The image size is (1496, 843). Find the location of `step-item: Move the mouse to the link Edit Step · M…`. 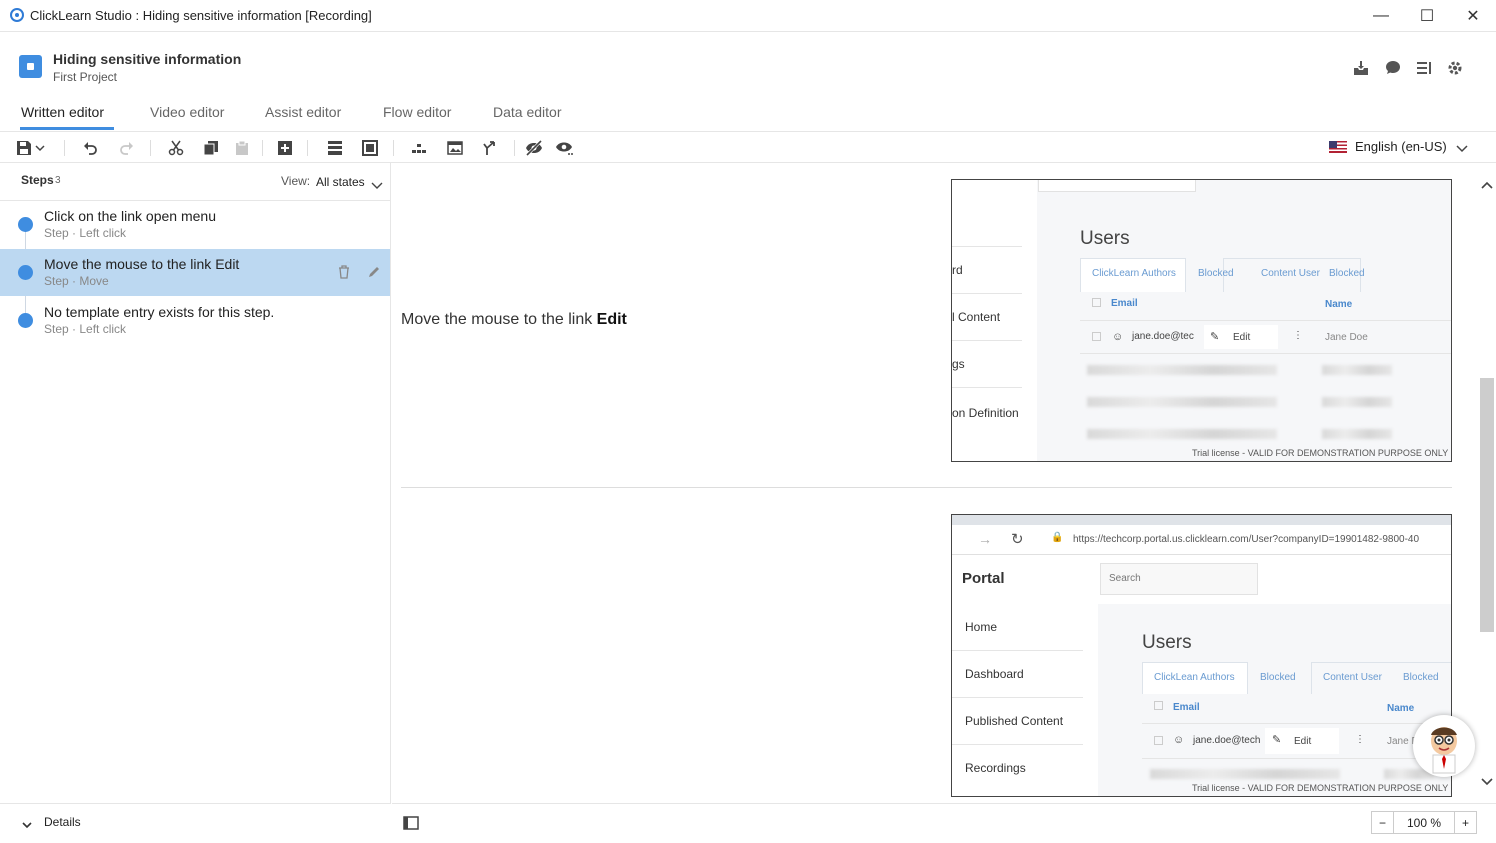

step-item: Move the mouse to the link Edit Step · M… is located at coordinates (195, 272).